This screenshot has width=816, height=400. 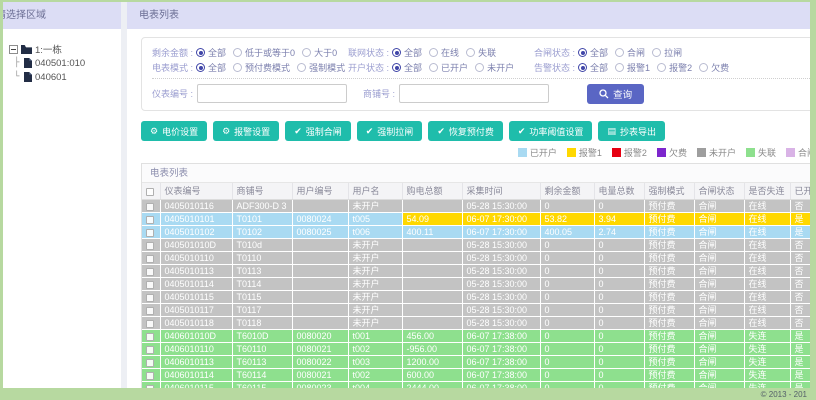 What do you see at coordinates (631, 131) in the screenshot?
I see `toolbar-button: ▤ 抄表导出` at bounding box center [631, 131].